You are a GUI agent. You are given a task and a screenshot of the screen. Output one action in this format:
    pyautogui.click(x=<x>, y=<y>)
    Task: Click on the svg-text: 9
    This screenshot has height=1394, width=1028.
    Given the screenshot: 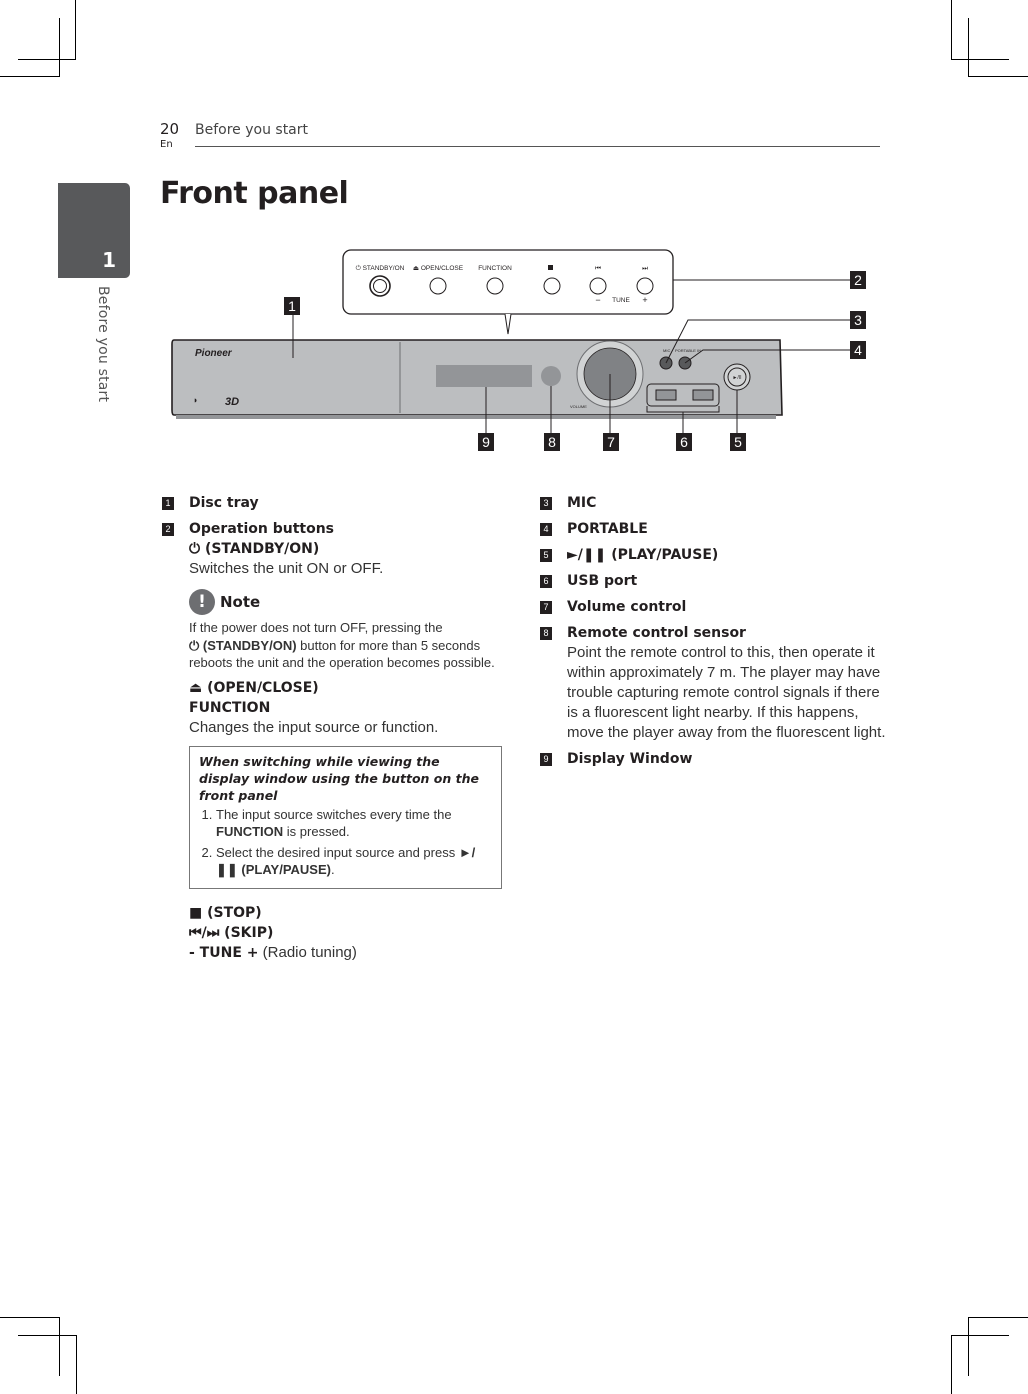 What is the action you would take?
    pyautogui.click(x=486, y=442)
    